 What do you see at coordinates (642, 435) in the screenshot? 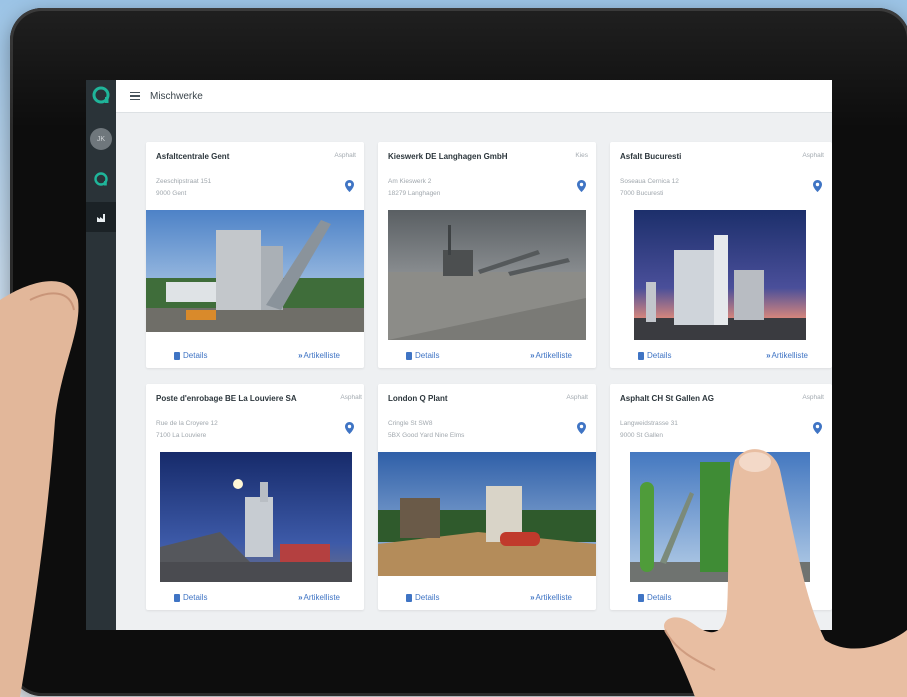
I see `plant-city: 9000 St Gallen` at bounding box center [642, 435].